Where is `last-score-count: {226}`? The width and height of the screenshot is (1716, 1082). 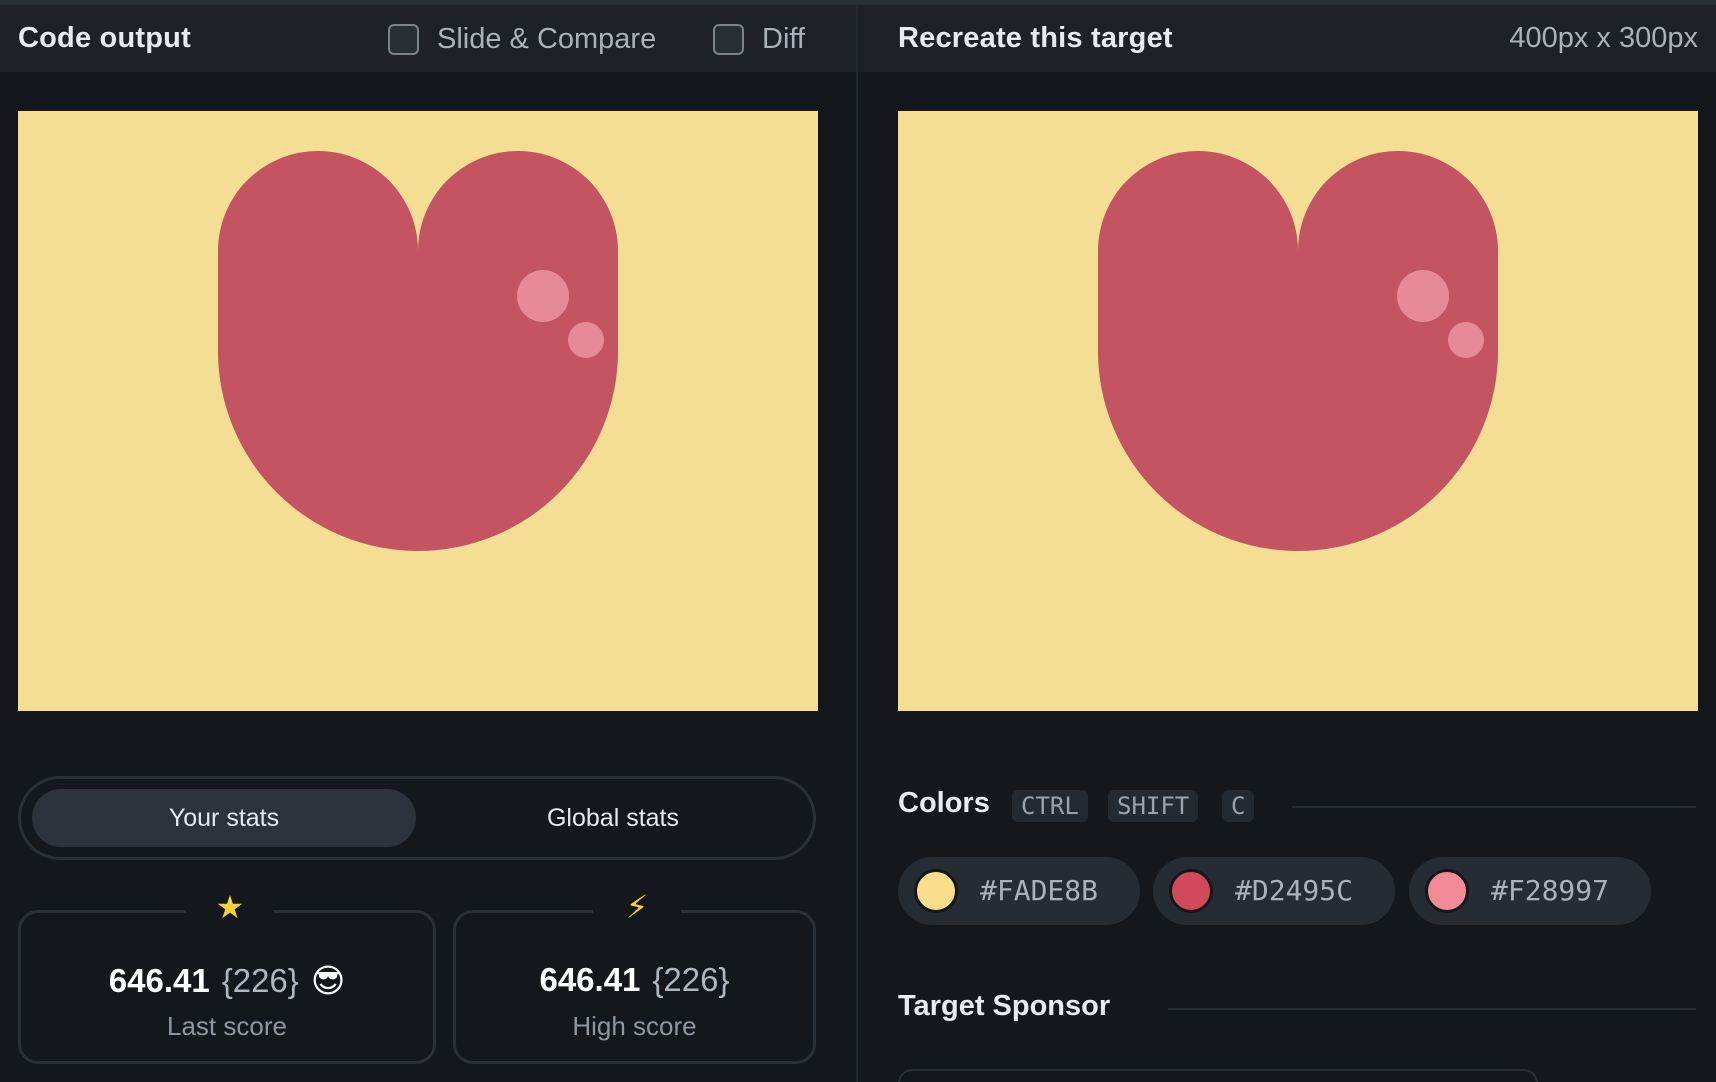 last-score-count: {226} is located at coordinates (260, 980).